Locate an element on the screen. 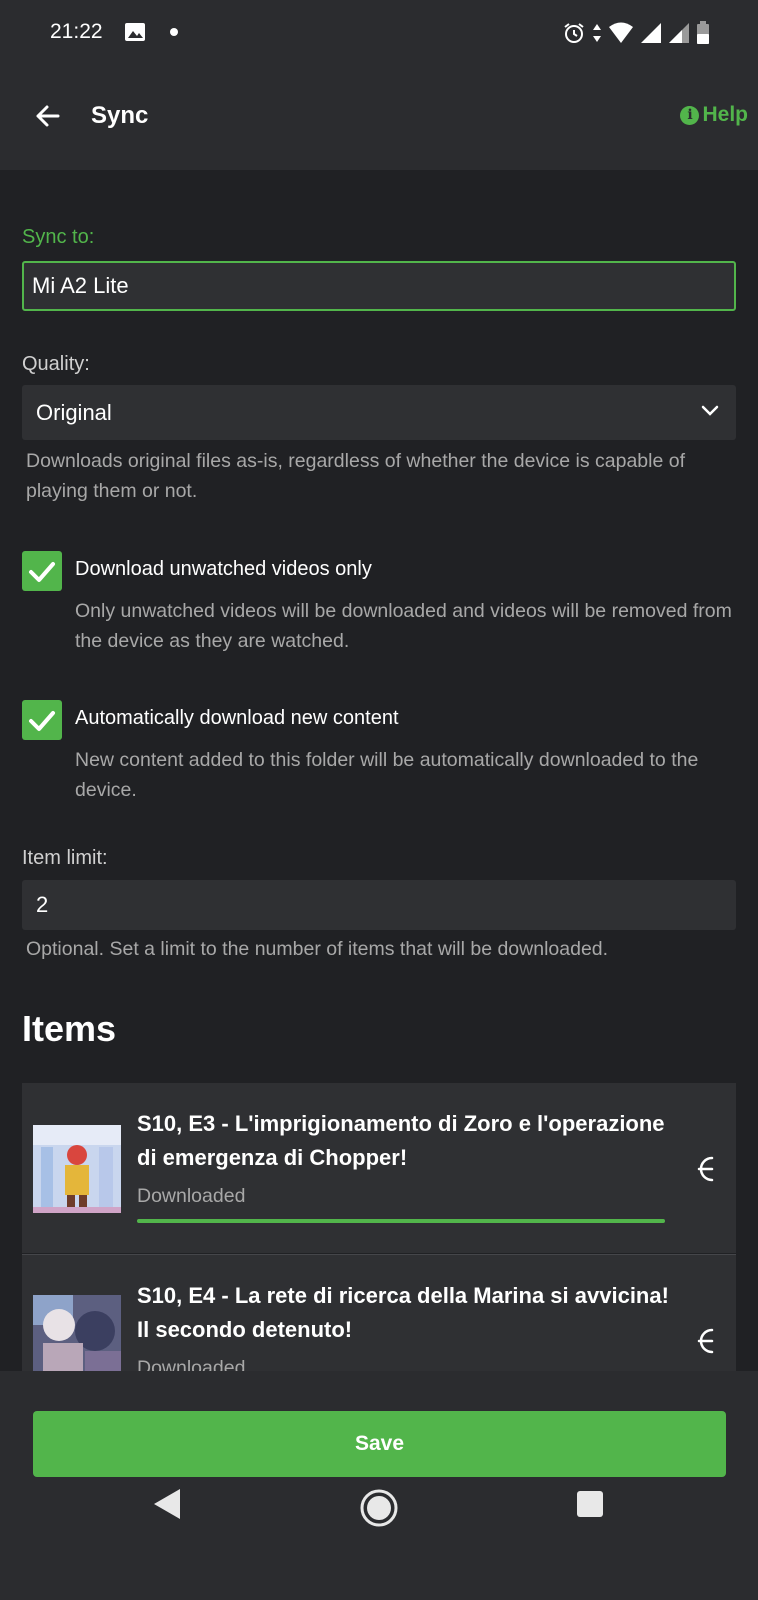 The height and width of the screenshot is (1600, 758). download-progress-bar is located at coordinates (401, 1221).